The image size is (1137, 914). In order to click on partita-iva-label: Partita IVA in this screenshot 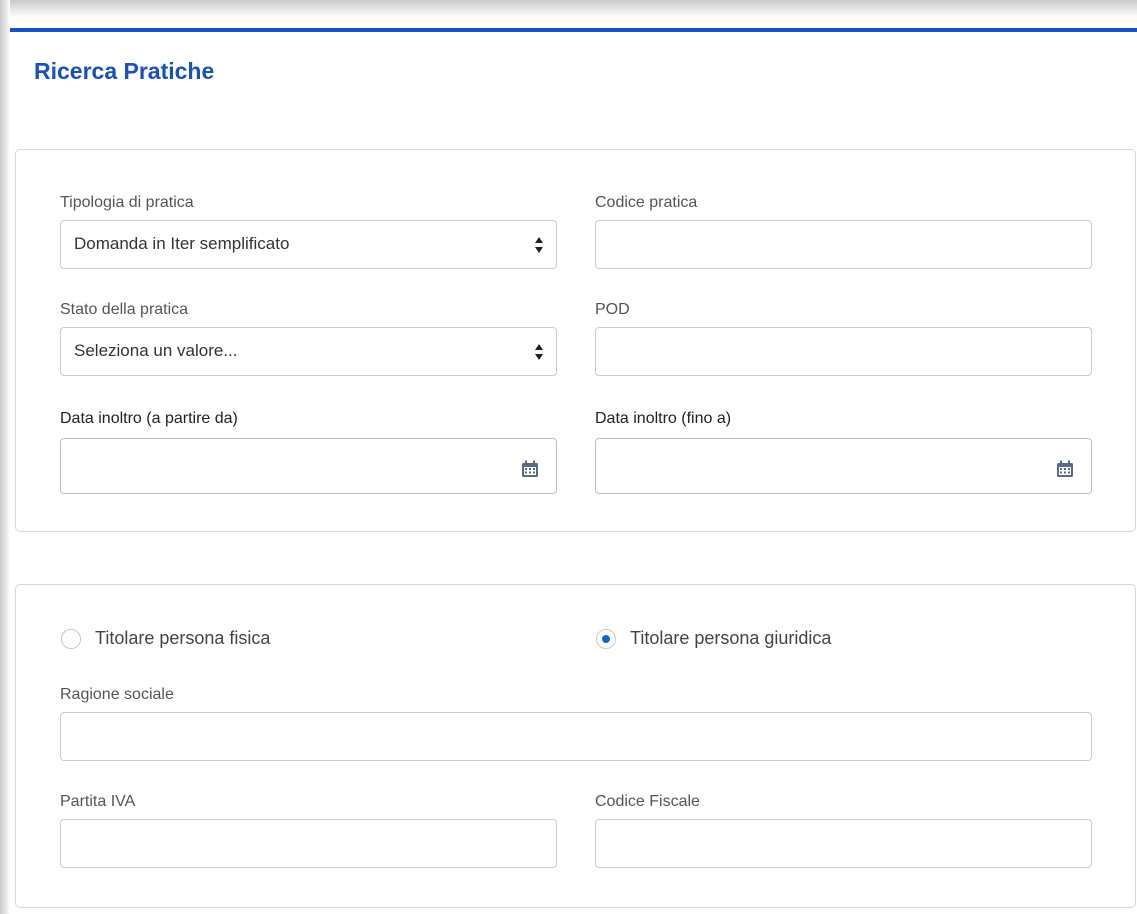, I will do `click(98, 801)`.